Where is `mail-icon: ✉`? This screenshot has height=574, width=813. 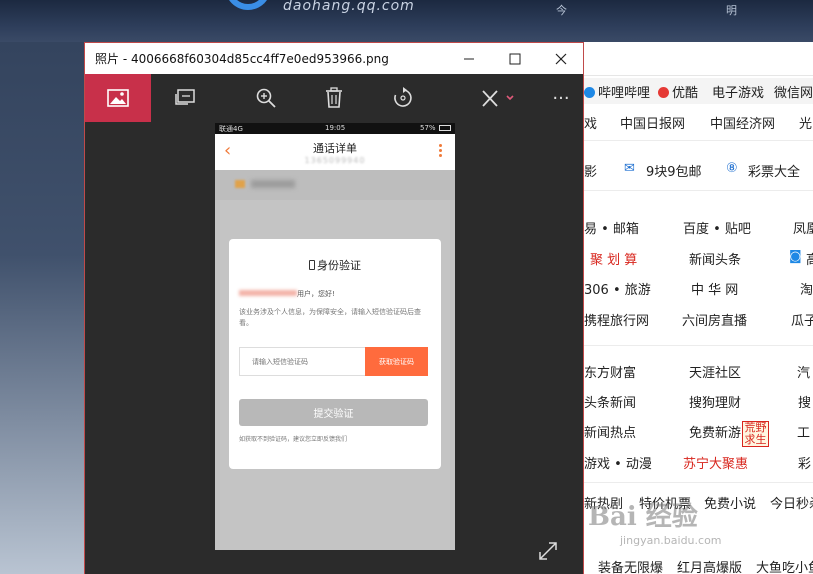
mail-icon: ✉ is located at coordinates (629, 168).